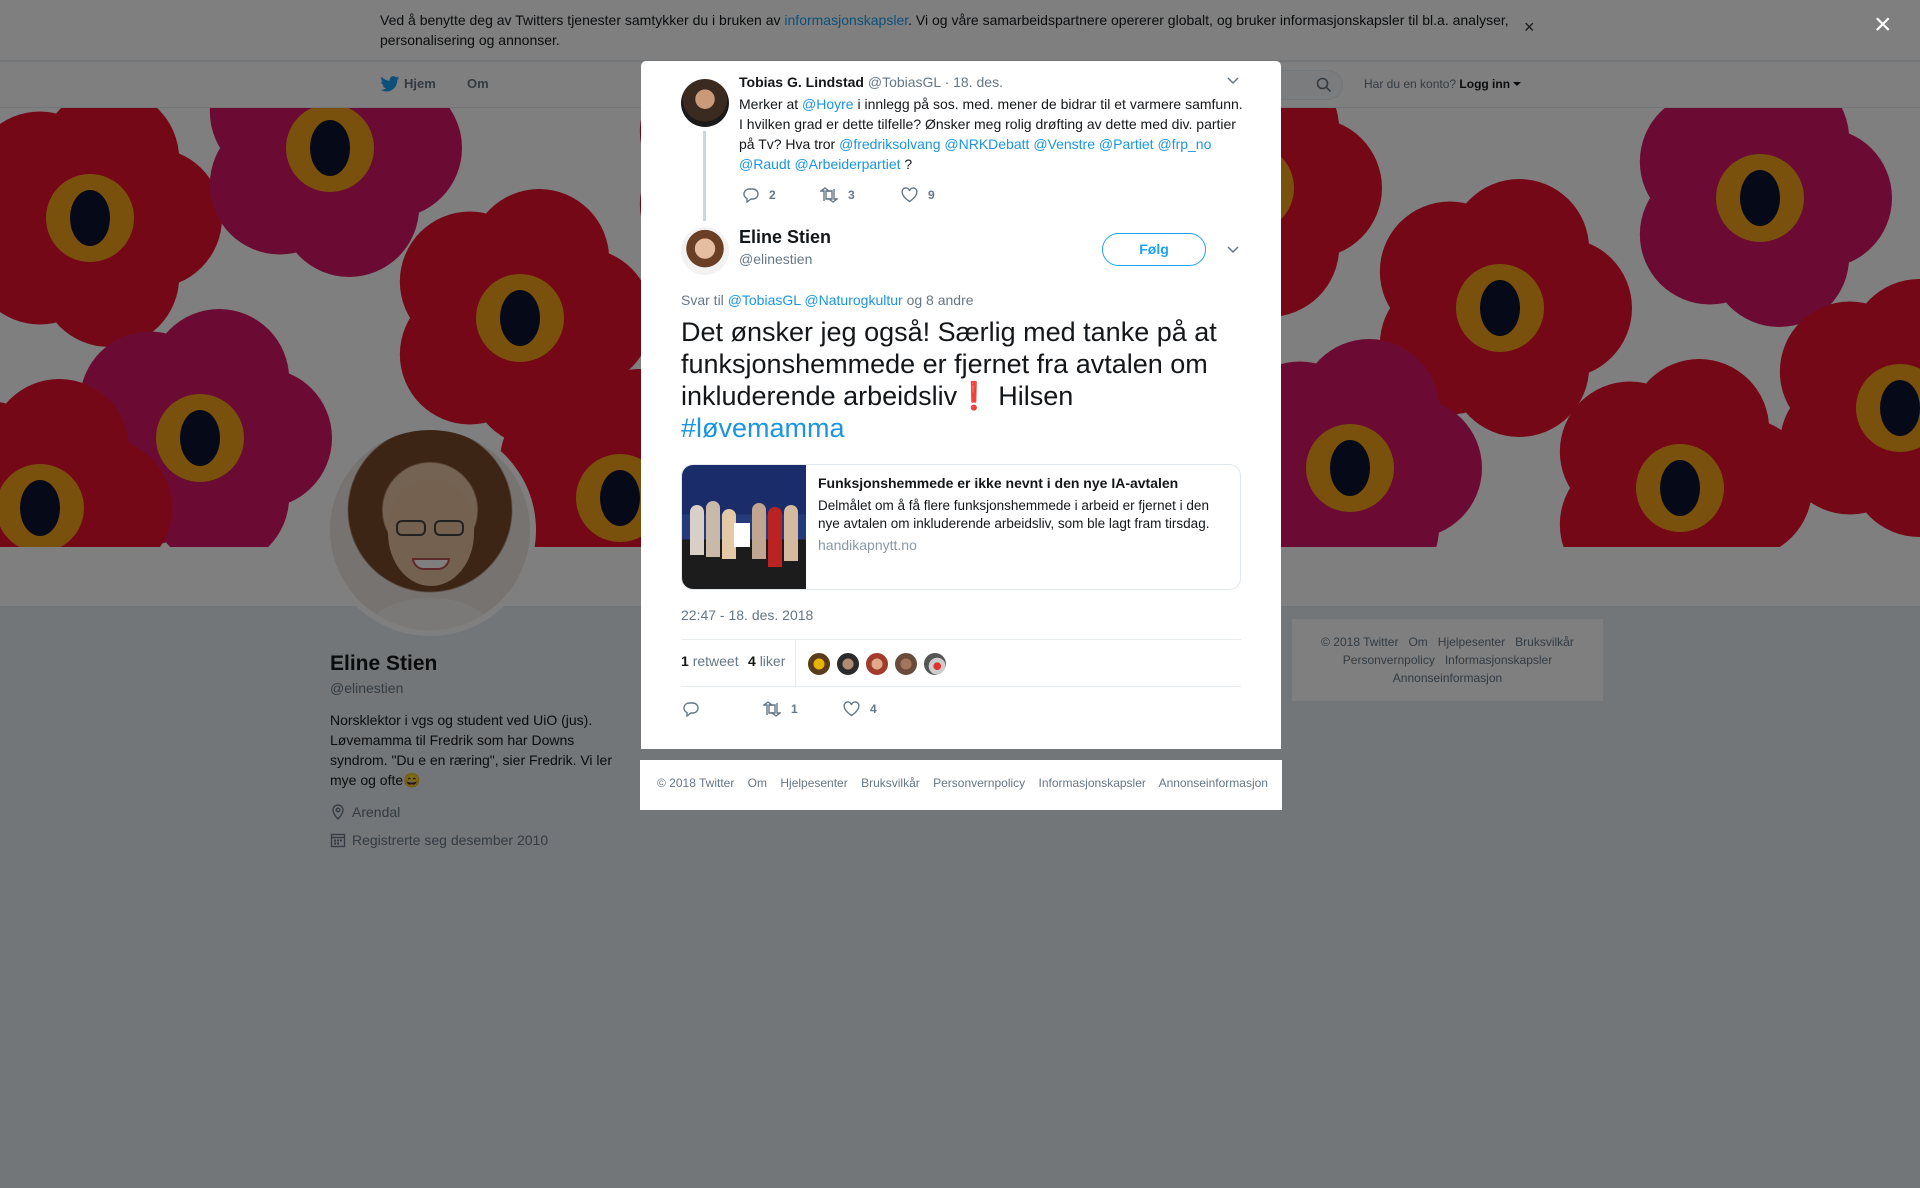  I want to click on footer-link-cookies: Informasjonskapsler, so click(1092, 783).